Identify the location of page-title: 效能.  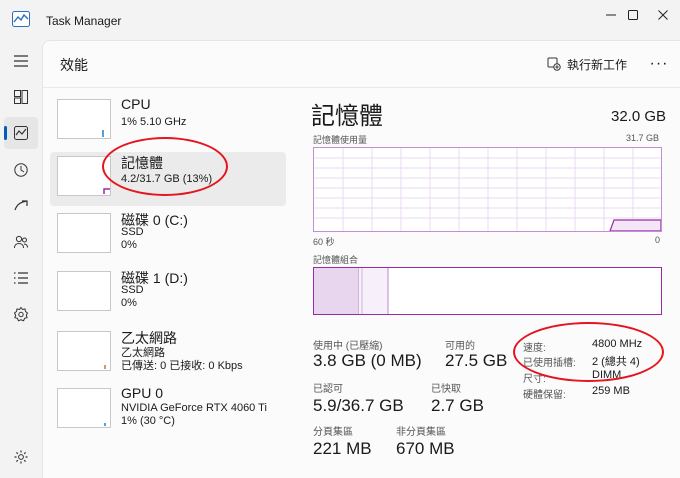
(74, 65).